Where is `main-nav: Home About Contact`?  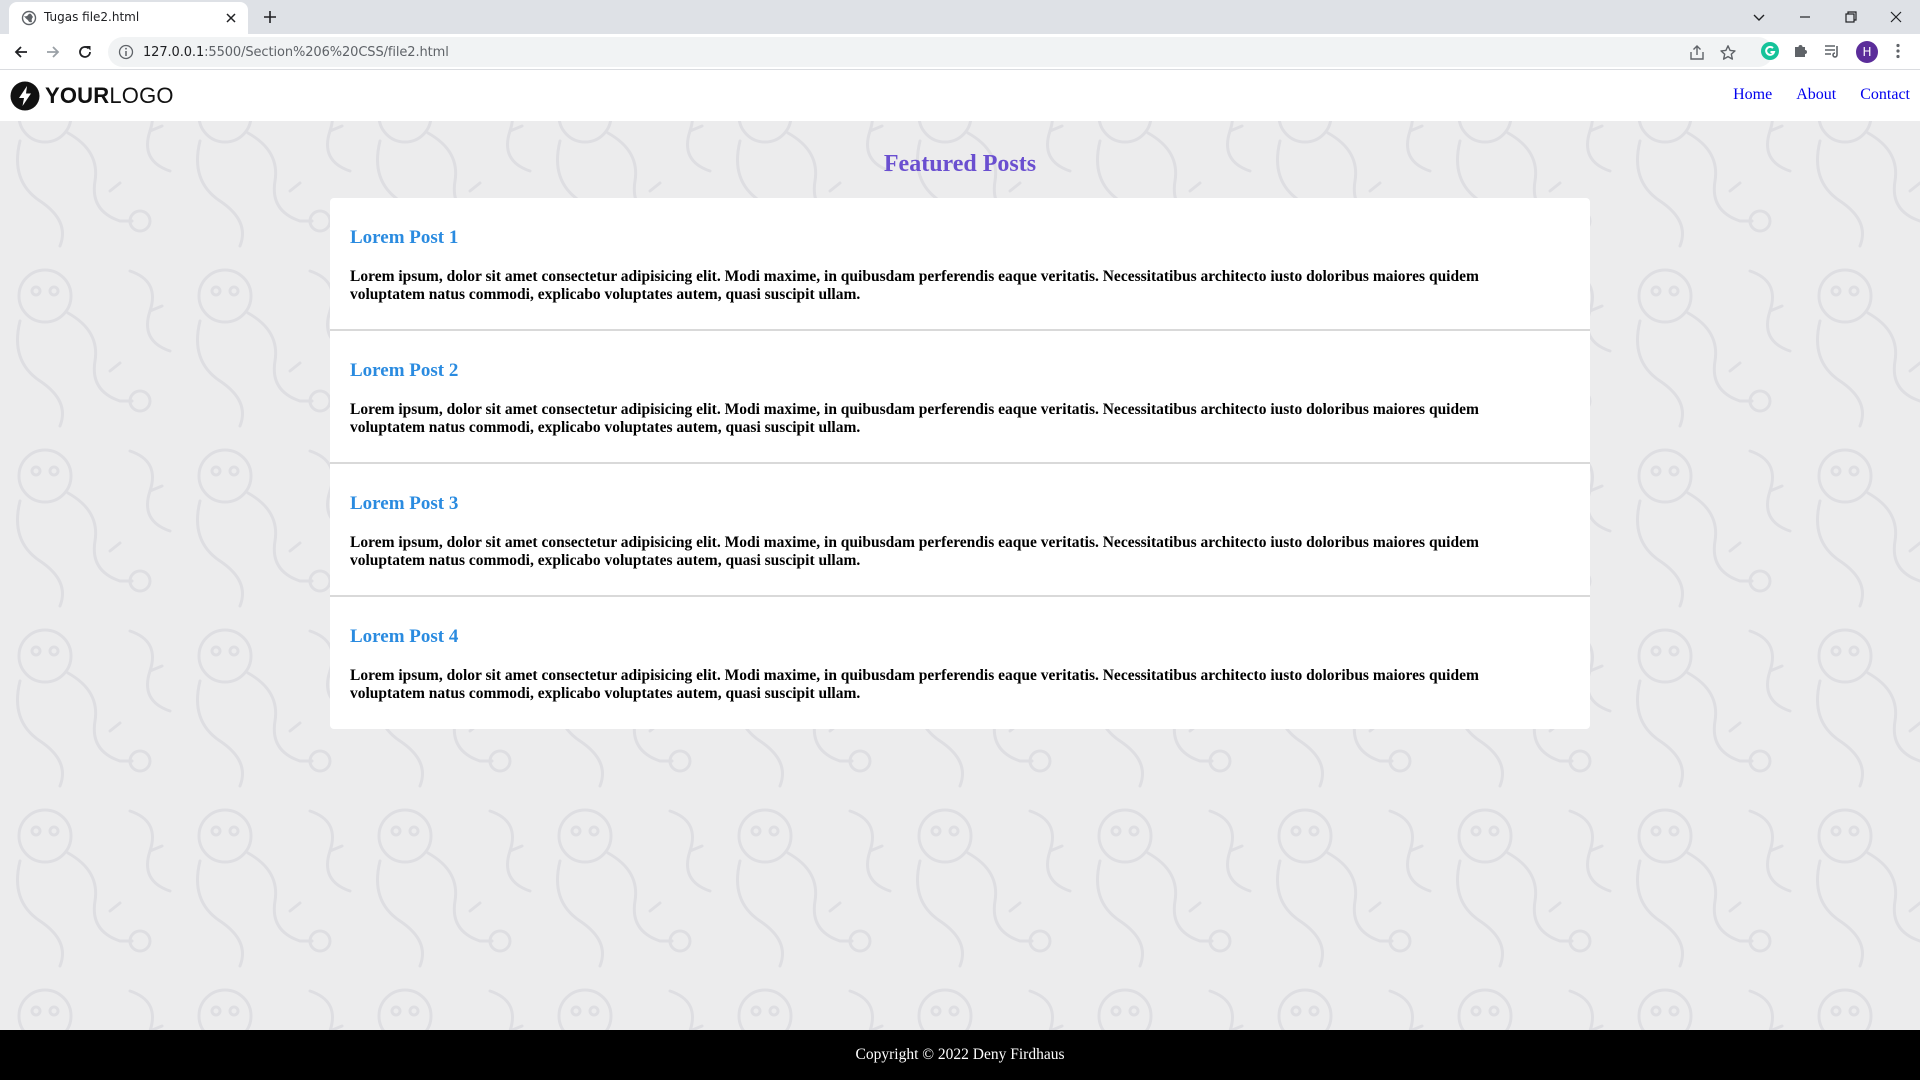
main-nav: Home About Contact is located at coordinates (1821, 95).